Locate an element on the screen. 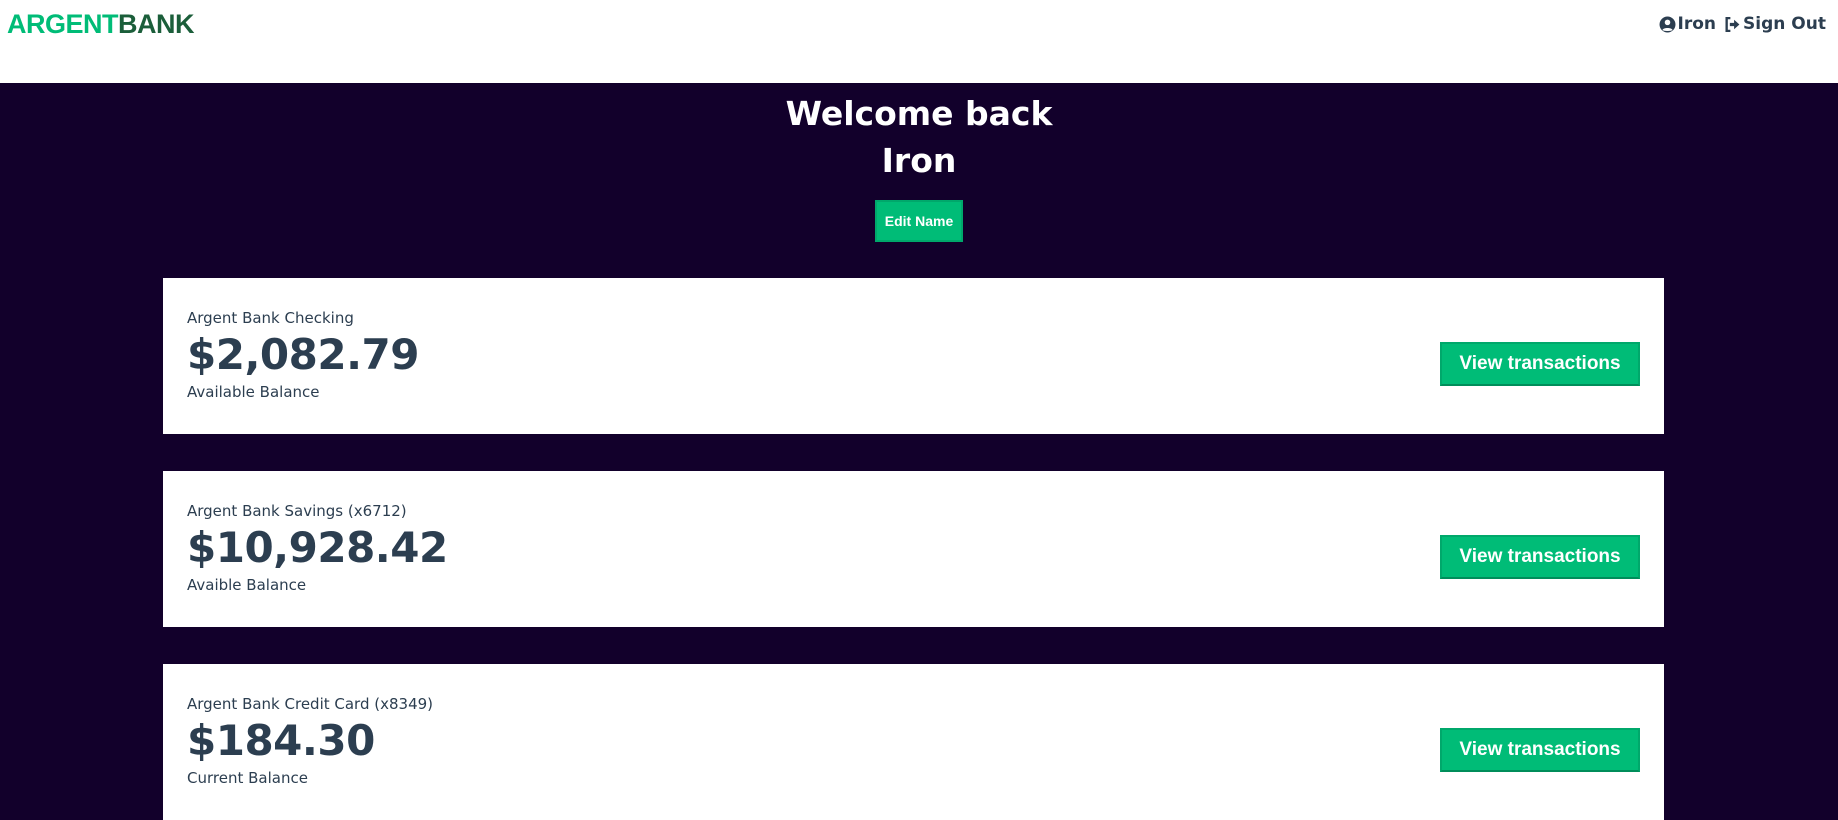  logo-text-bank: BANK is located at coordinates (156, 23).